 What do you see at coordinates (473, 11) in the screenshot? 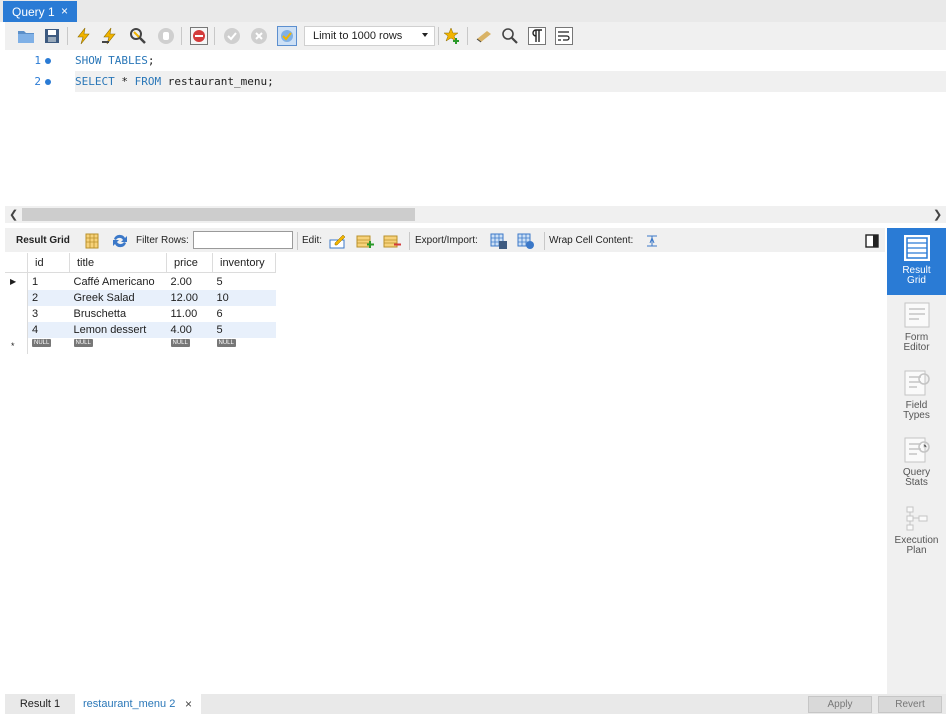
I see `query-tab-strip: Query 1 ×` at bounding box center [473, 11].